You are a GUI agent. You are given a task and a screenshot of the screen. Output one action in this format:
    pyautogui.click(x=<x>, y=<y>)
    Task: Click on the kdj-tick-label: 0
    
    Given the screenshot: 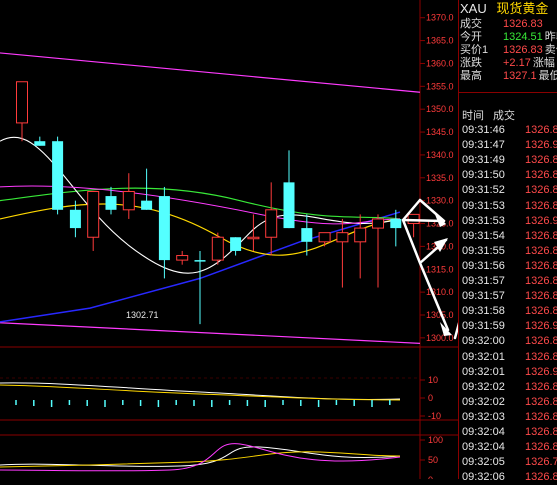 What is the action you would take?
    pyautogui.click(x=430, y=477)
    